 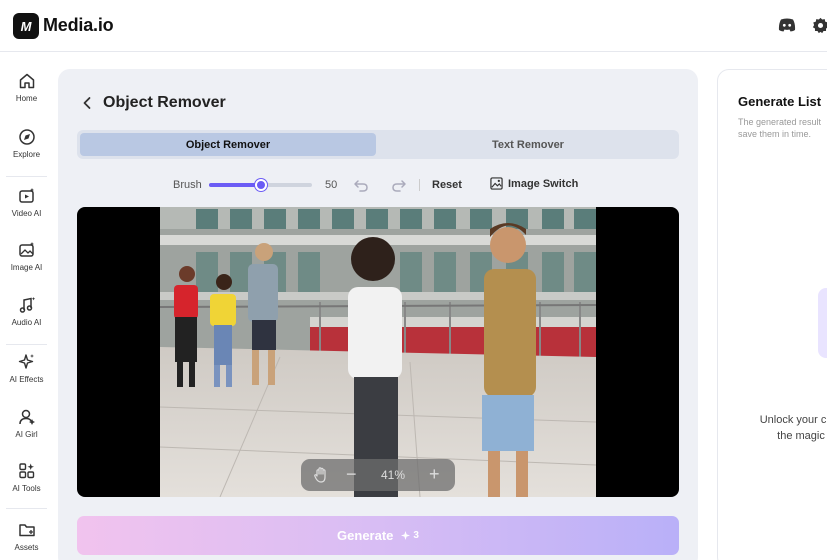 I want to click on image-switch-button: Image Switch, so click(x=534, y=183).